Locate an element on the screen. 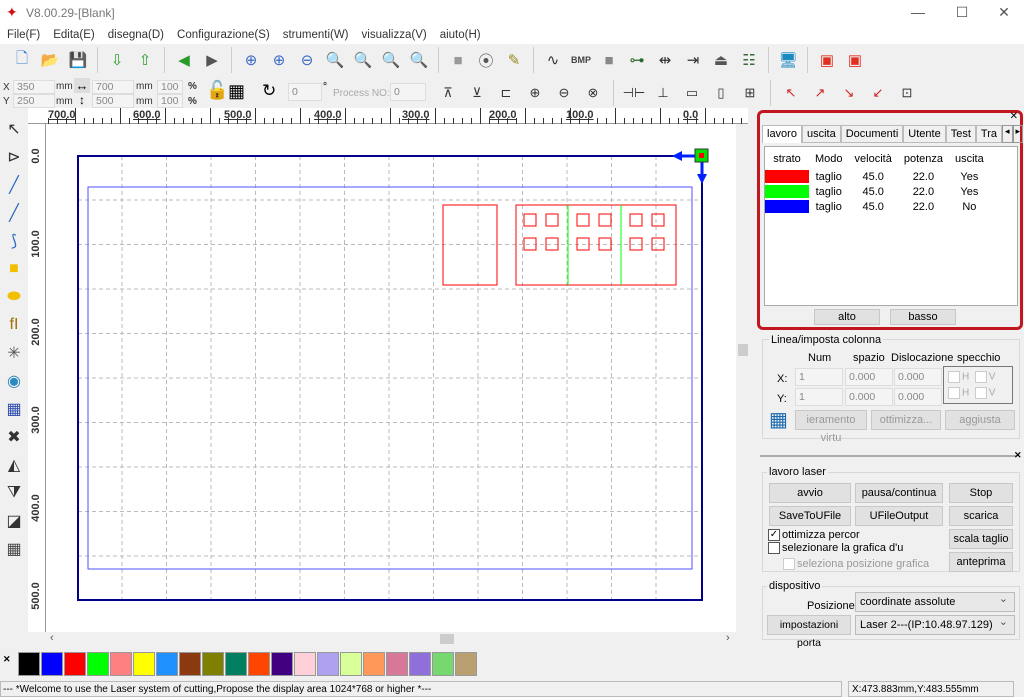  zoom-select-icon: ⊕ is located at coordinates (251, 60).